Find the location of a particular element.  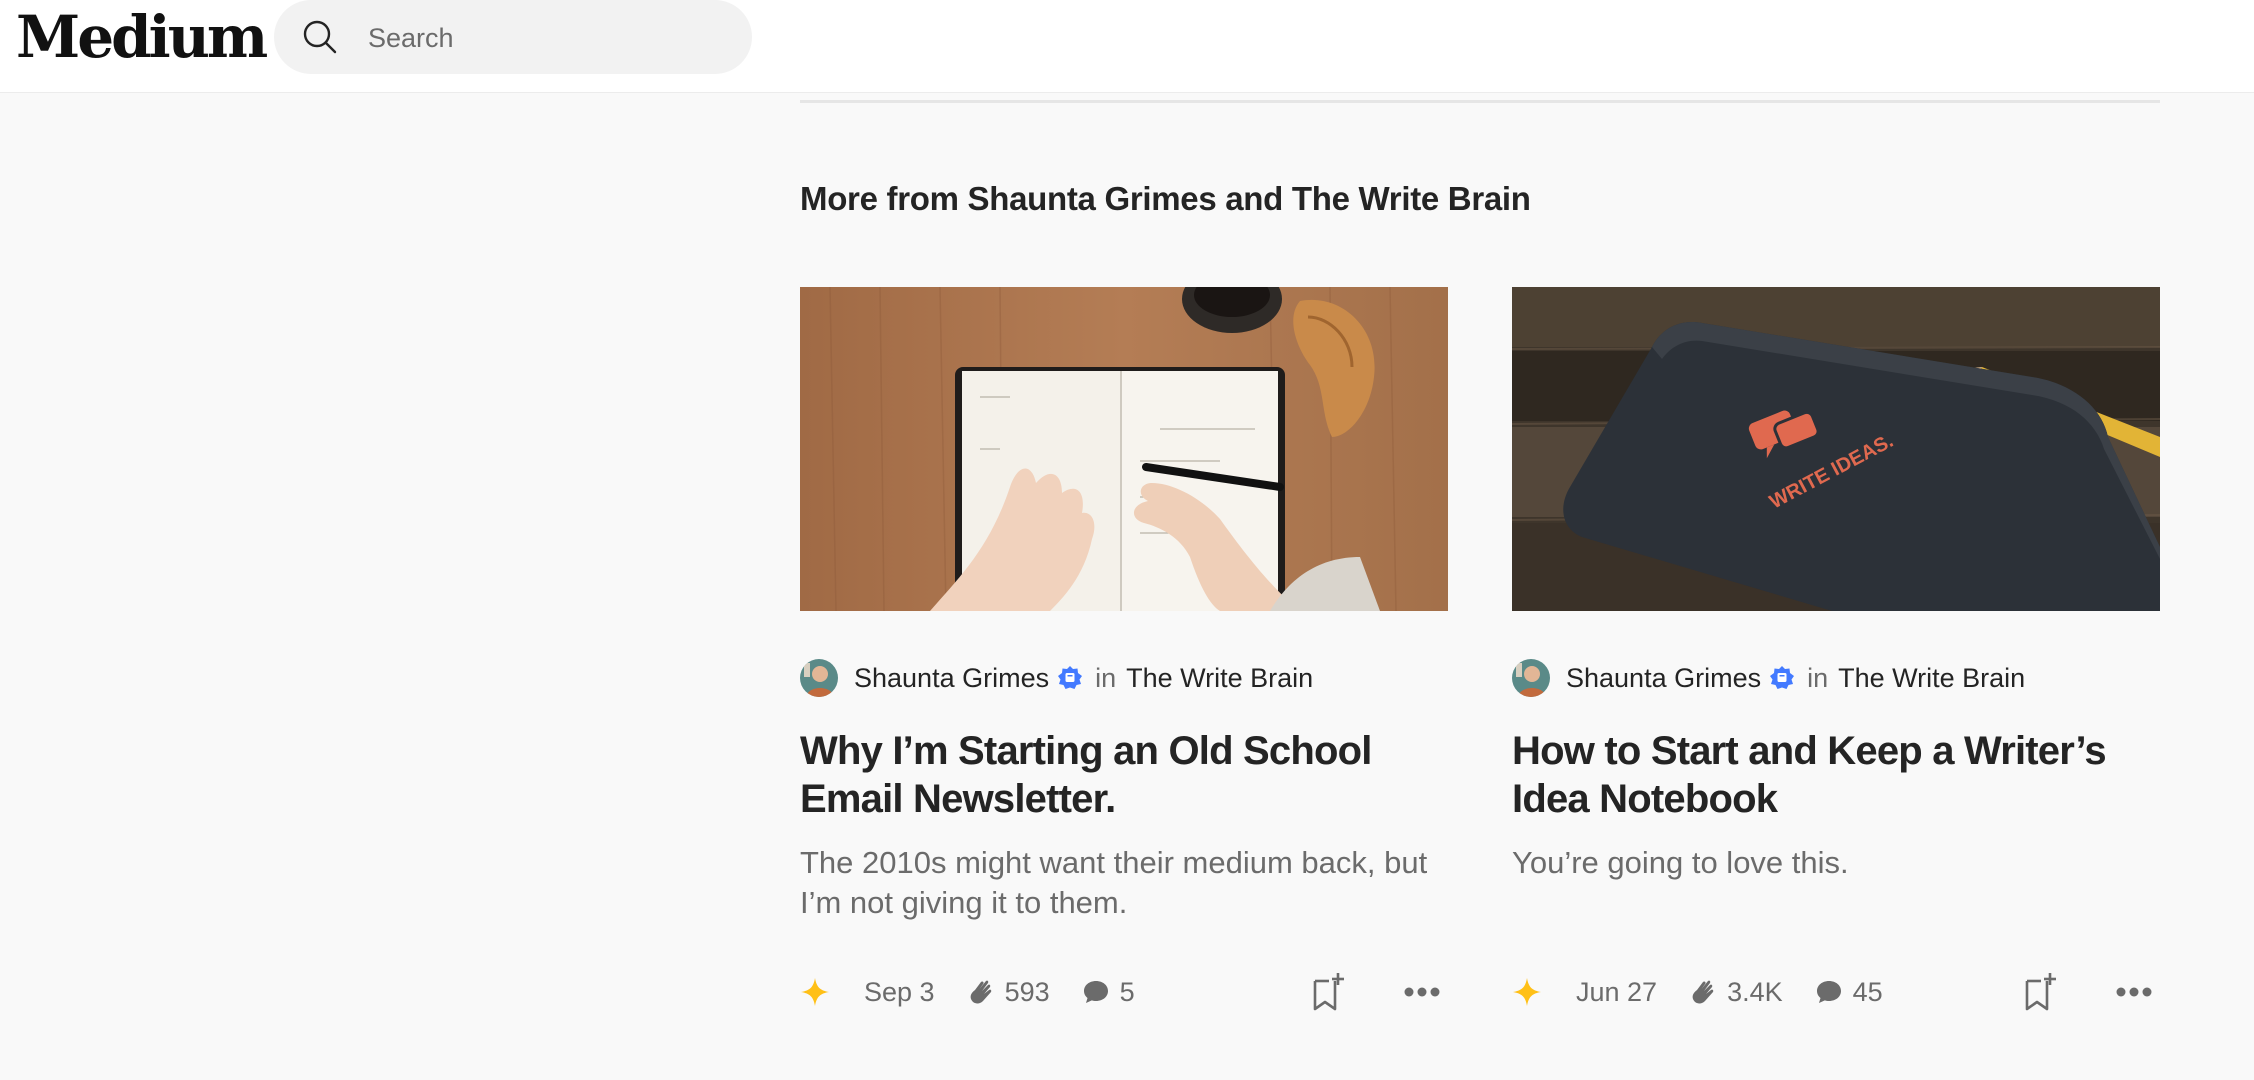

article-thumbnail-notebook is located at coordinates (1124, 449).